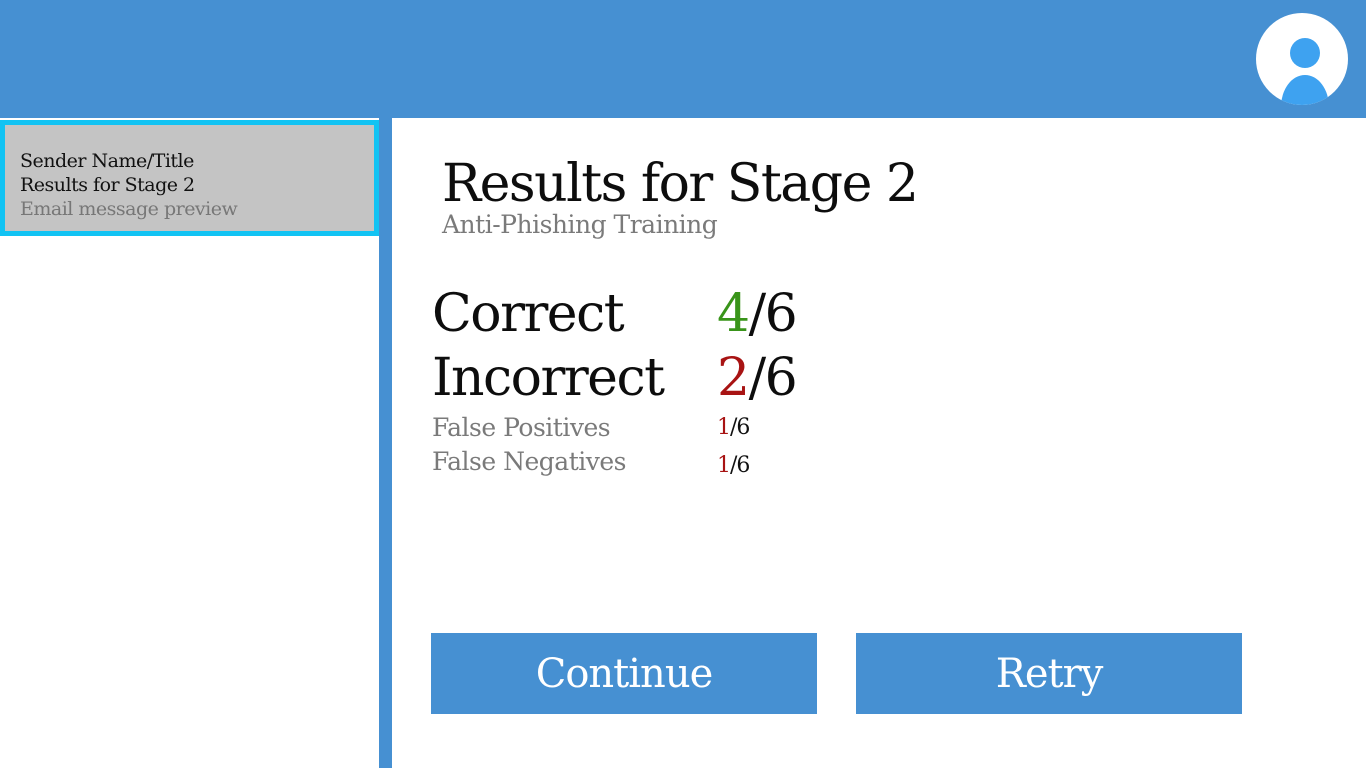 The width and height of the screenshot is (1366, 768). I want to click on user-avatar-icon, so click(1305, 71).